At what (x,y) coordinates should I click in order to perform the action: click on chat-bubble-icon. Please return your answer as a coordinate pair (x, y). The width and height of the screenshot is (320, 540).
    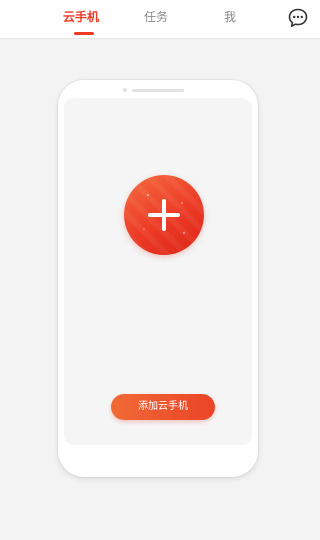
    Looking at the image, I should click on (298, 17).